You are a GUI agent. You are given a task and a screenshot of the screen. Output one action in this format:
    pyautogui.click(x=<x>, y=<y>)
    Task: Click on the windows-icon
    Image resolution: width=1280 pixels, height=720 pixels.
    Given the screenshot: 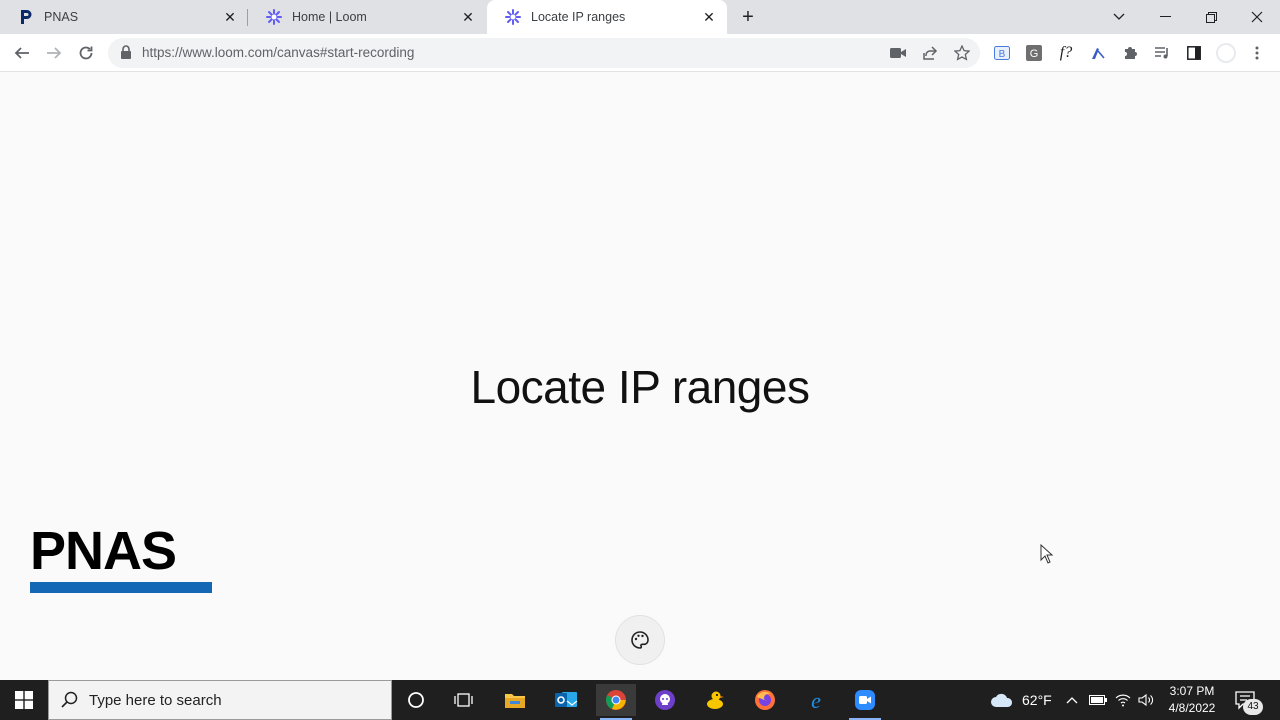 What is the action you would take?
    pyautogui.click(x=24, y=700)
    